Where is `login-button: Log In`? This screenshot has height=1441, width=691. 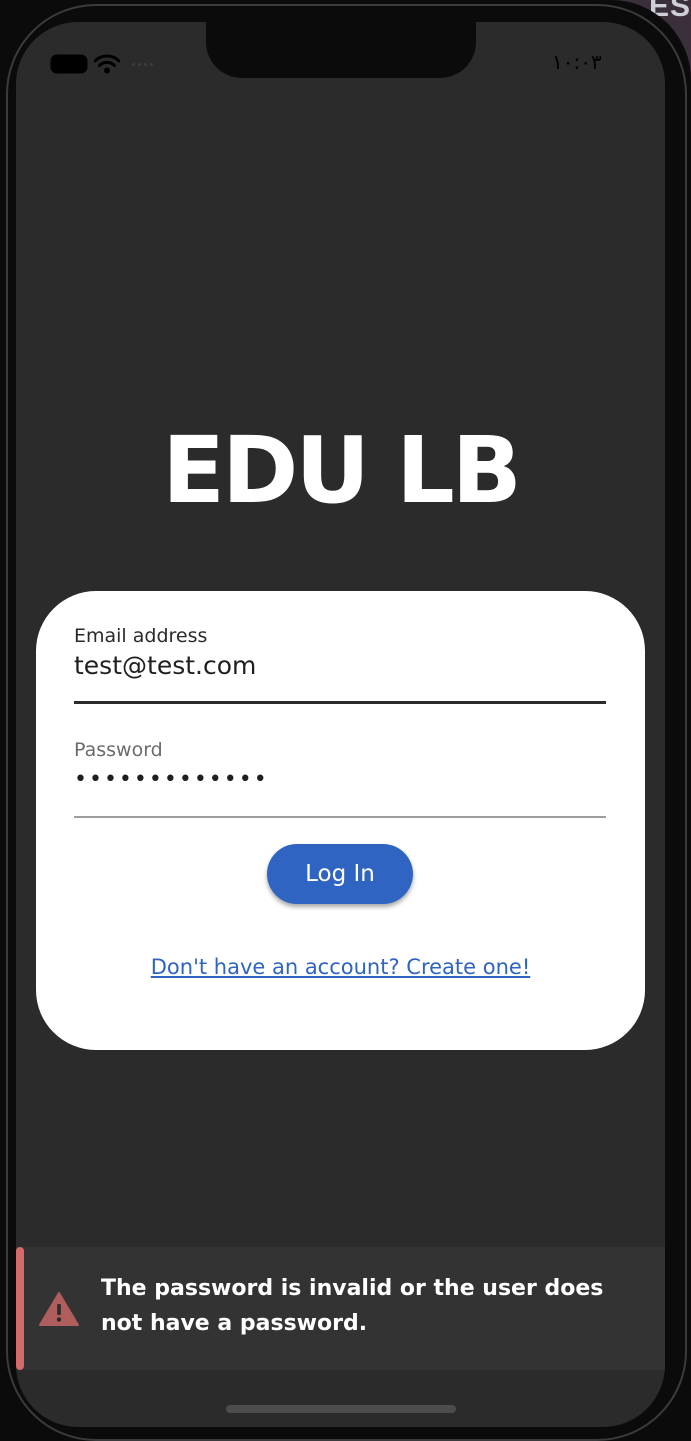 login-button: Log In is located at coordinates (340, 874).